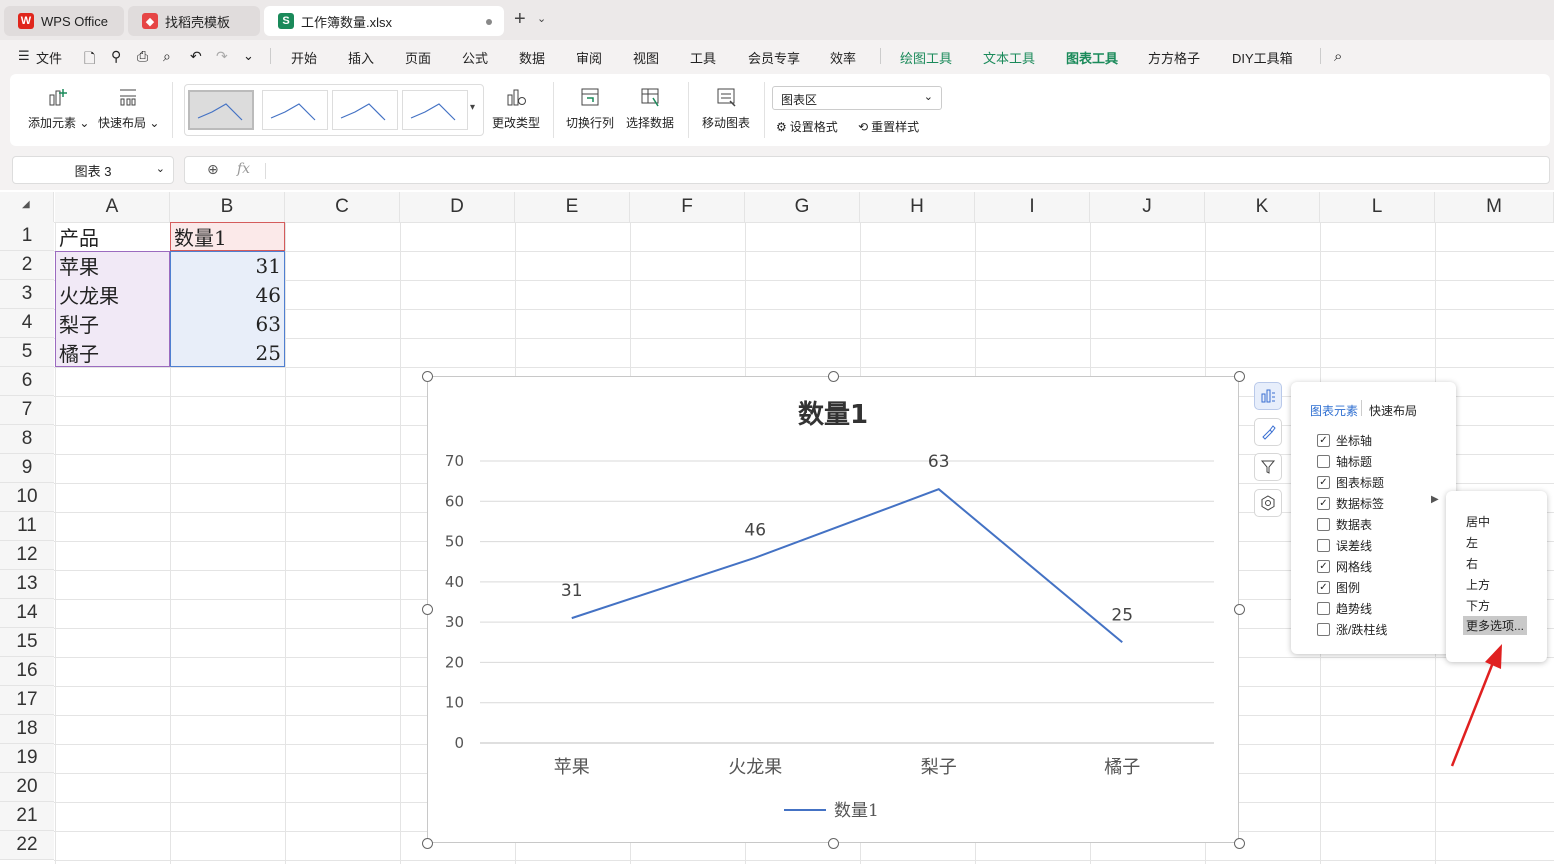  Describe the element at coordinates (1338, 587) in the screenshot. I see `element-option: ✓ 图例` at that location.